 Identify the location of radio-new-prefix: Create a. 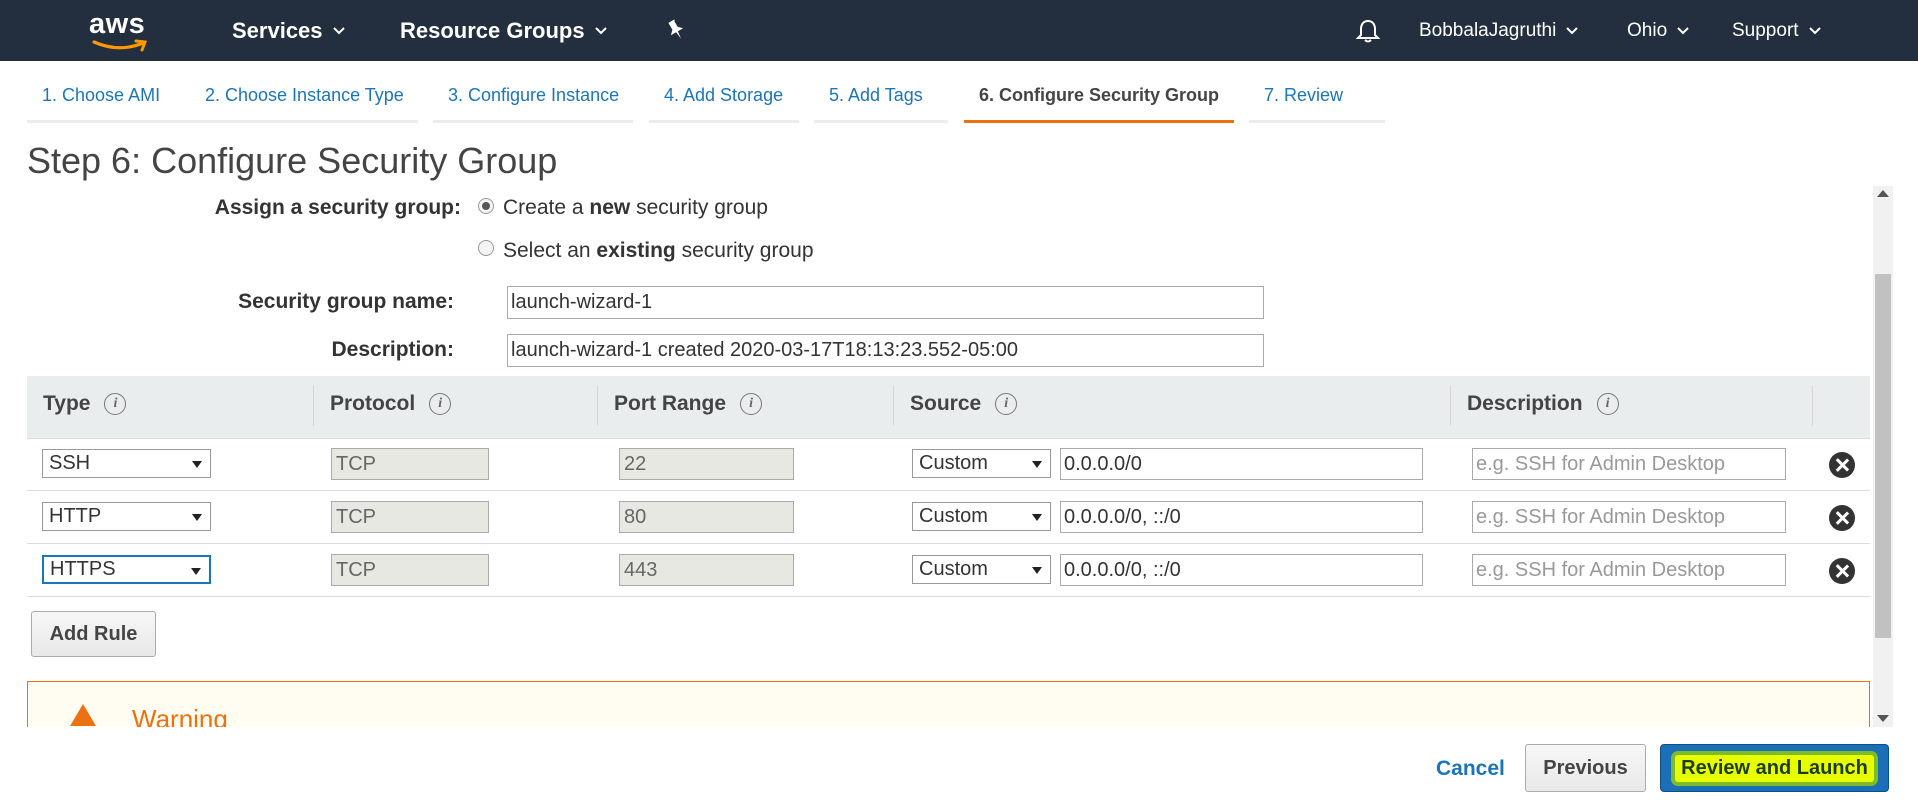
(546, 207).